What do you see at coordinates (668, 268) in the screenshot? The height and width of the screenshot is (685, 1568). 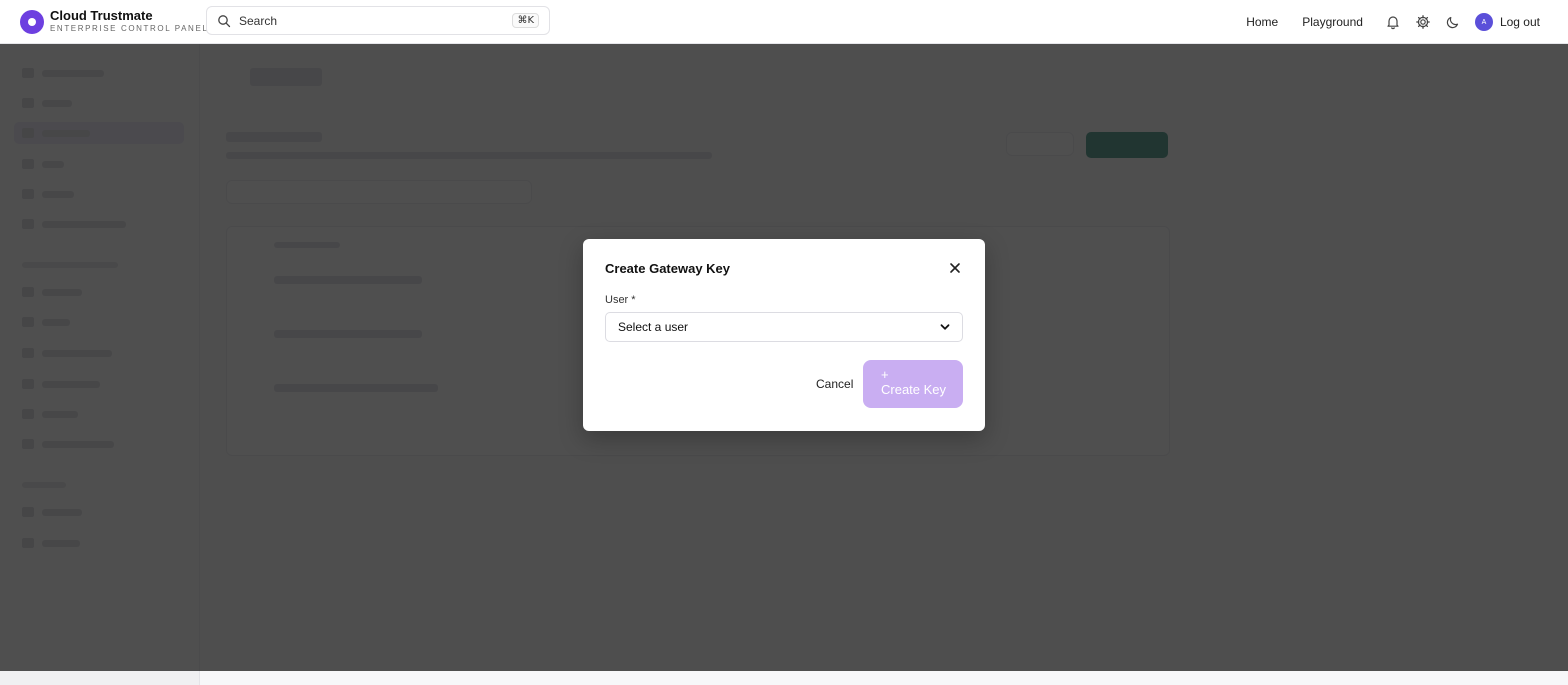 I see `dialog-title: Create Gateway Key` at bounding box center [668, 268].